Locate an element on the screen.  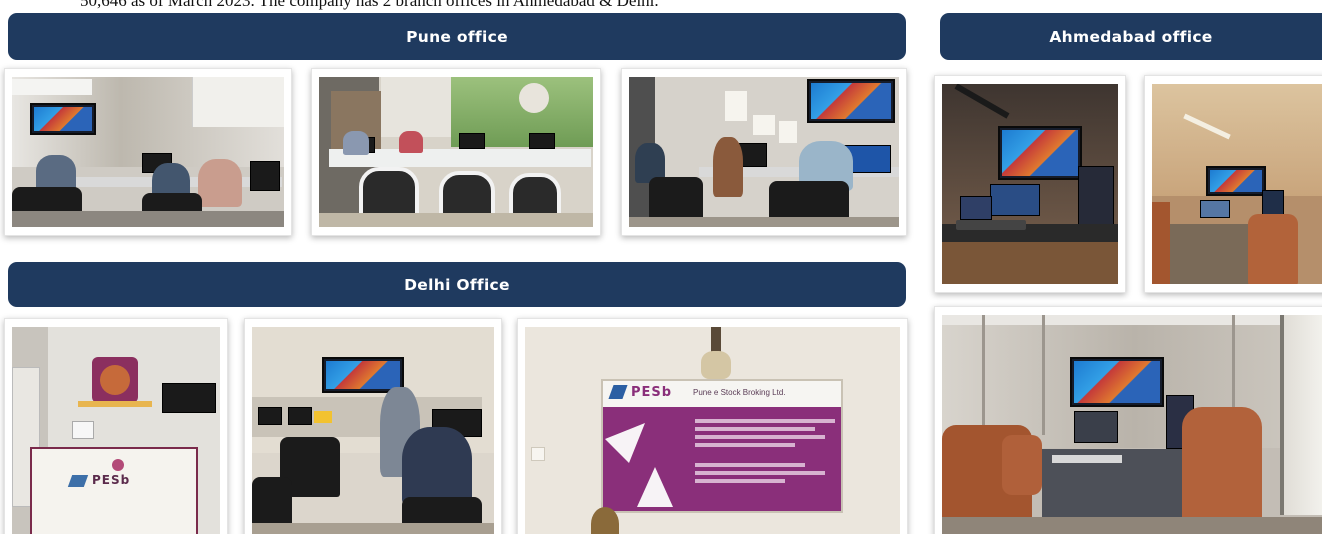
delhi-photo-3: PESb Pune e Stock Broking Ltd. is located at coordinates (712, 426).